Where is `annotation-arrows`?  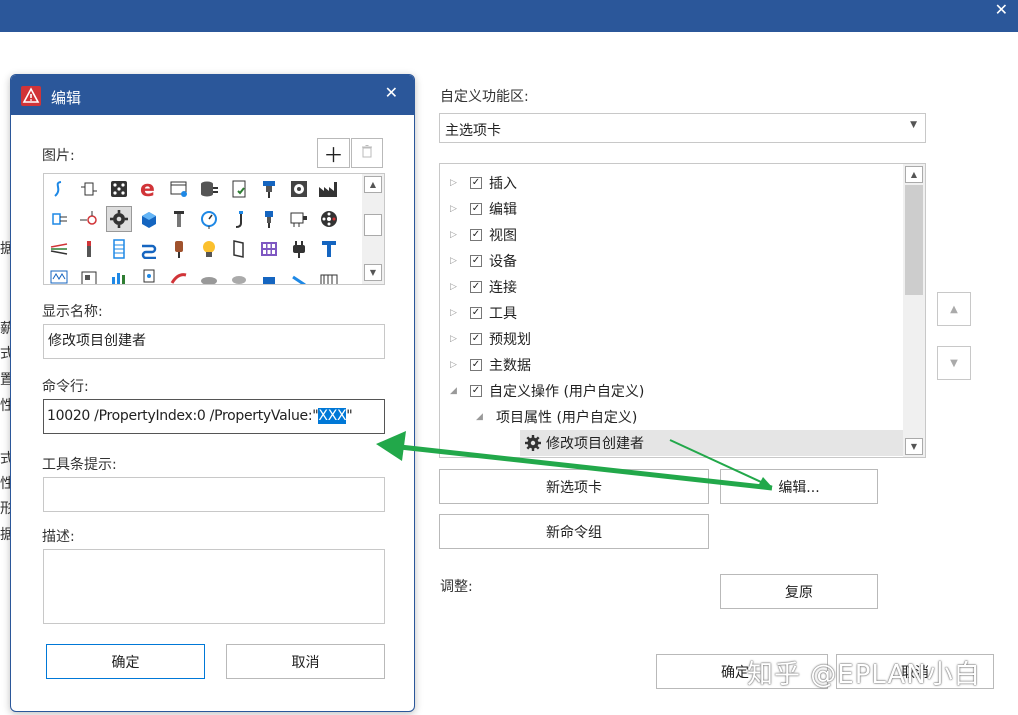 annotation-arrows is located at coordinates (574, 461).